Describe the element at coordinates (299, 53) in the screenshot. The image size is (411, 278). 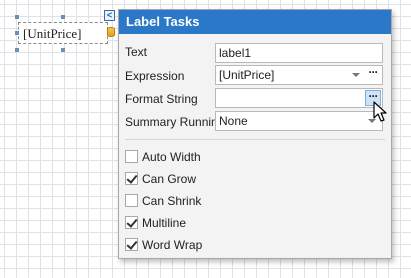
I see `text-input: label1` at that location.